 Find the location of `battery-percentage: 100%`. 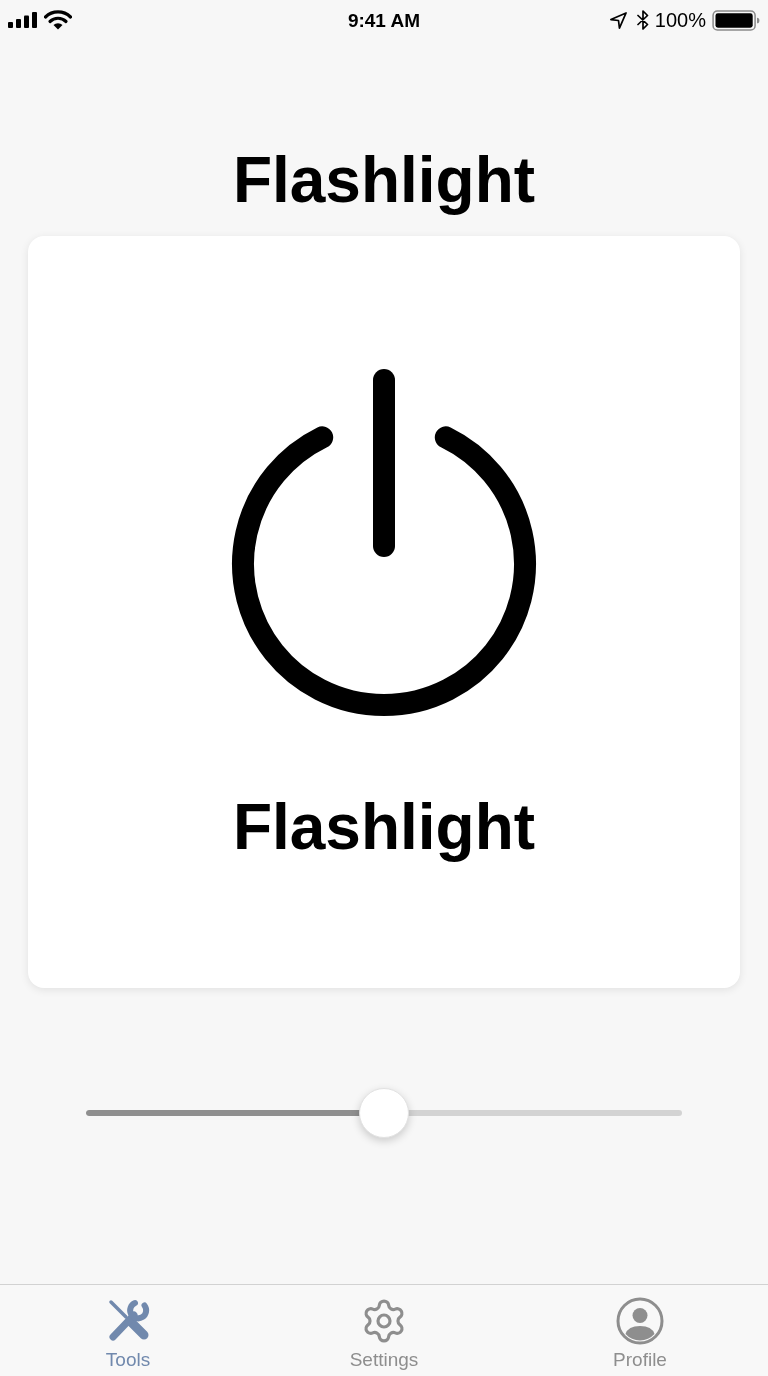

battery-percentage: 100% is located at coordinates (680, 20).